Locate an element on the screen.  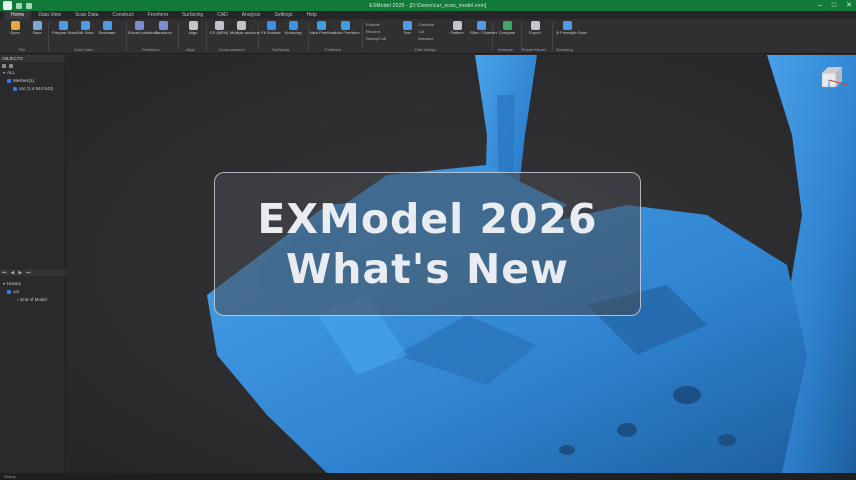
maximize-icon: □ is located at coordinates (834, 5).